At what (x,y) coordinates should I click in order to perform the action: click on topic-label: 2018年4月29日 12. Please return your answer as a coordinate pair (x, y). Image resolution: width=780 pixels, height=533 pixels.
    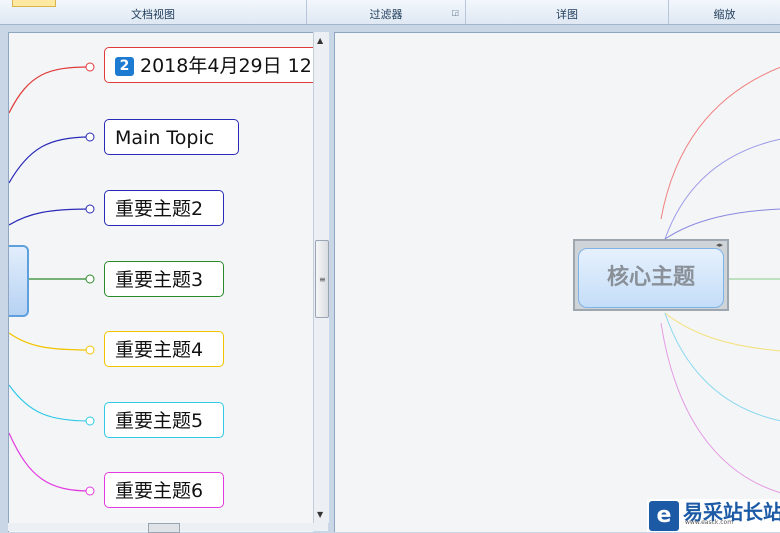
    Looking at the image, I should click on (226, 66).